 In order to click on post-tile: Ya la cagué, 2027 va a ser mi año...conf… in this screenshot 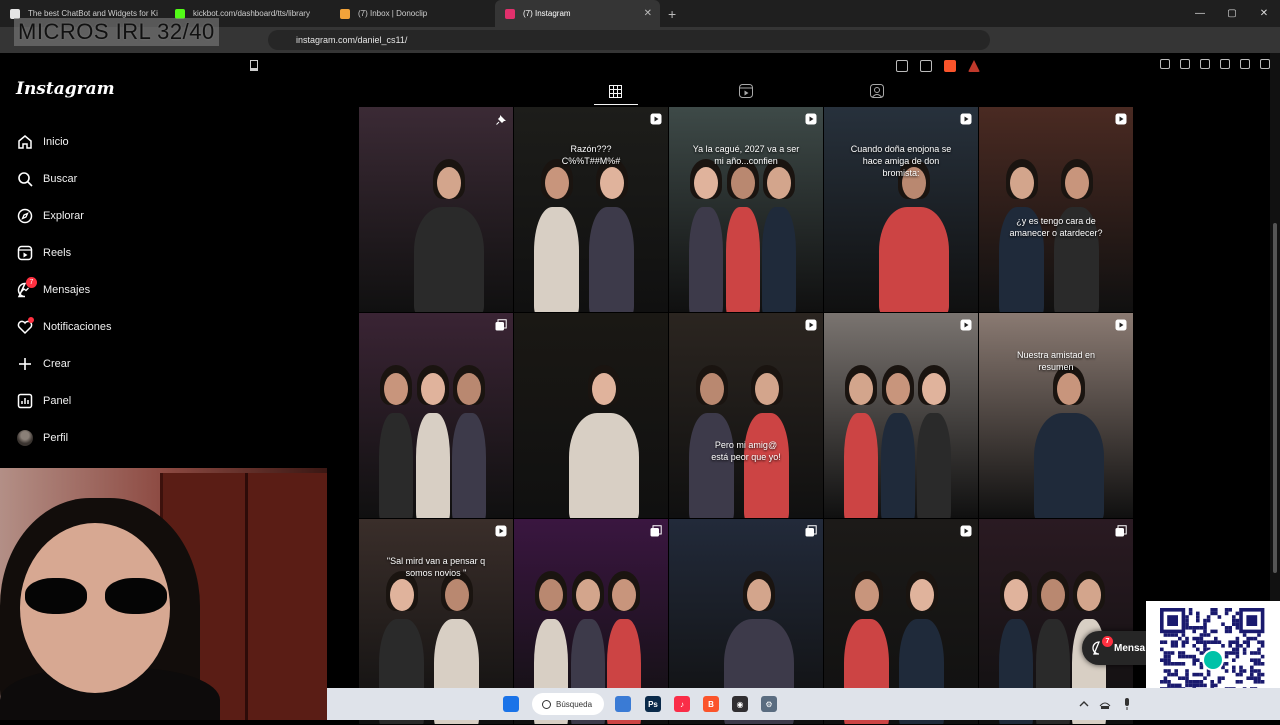, I will do `click(746, 209)`.